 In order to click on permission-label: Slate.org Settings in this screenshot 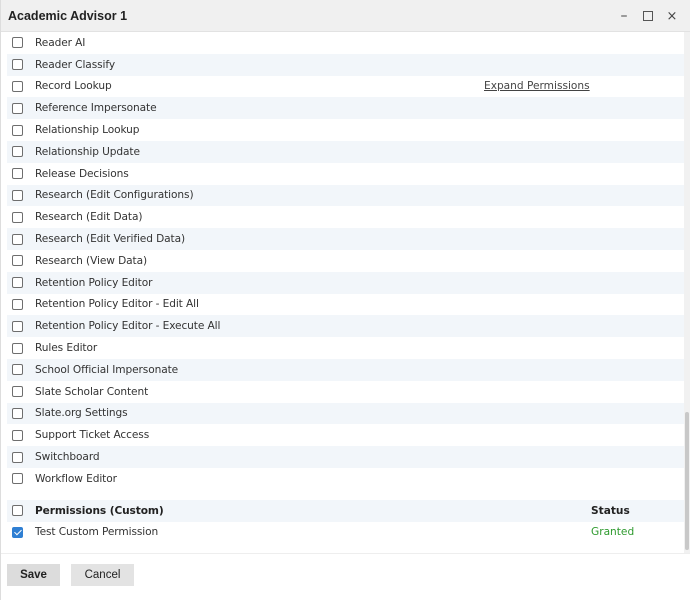, I will do `click(81, 413)`.